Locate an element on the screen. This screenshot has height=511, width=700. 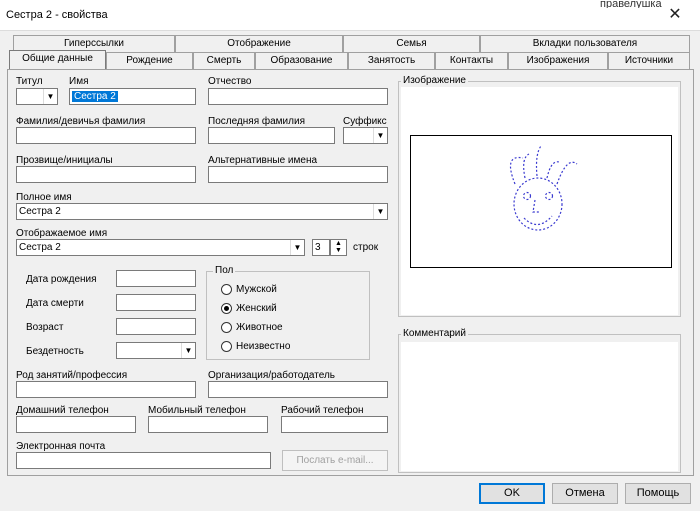
gender-female-radio is located at coordinates (226, 308).